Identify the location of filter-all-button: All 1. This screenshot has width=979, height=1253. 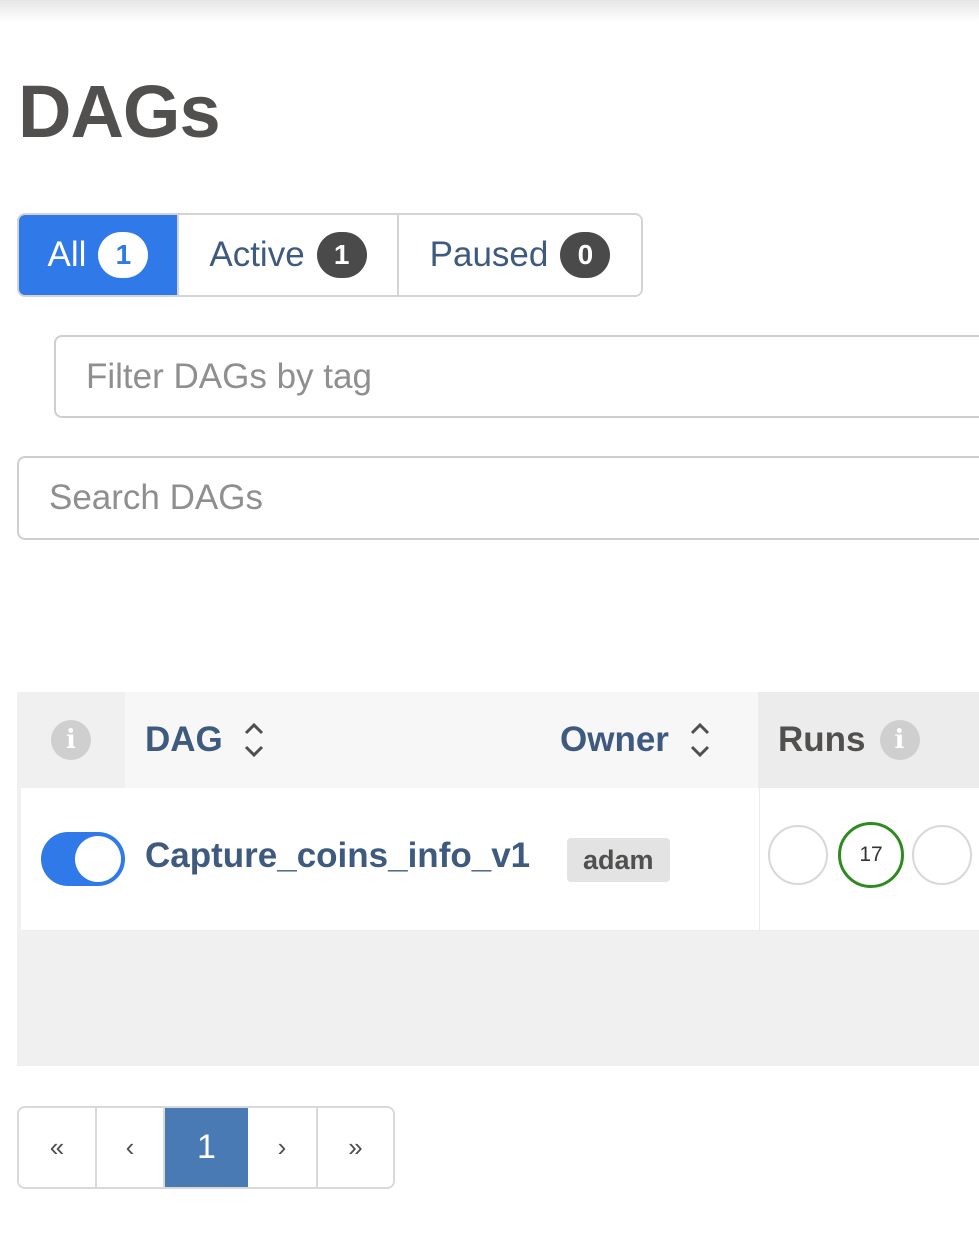
(99, 255).